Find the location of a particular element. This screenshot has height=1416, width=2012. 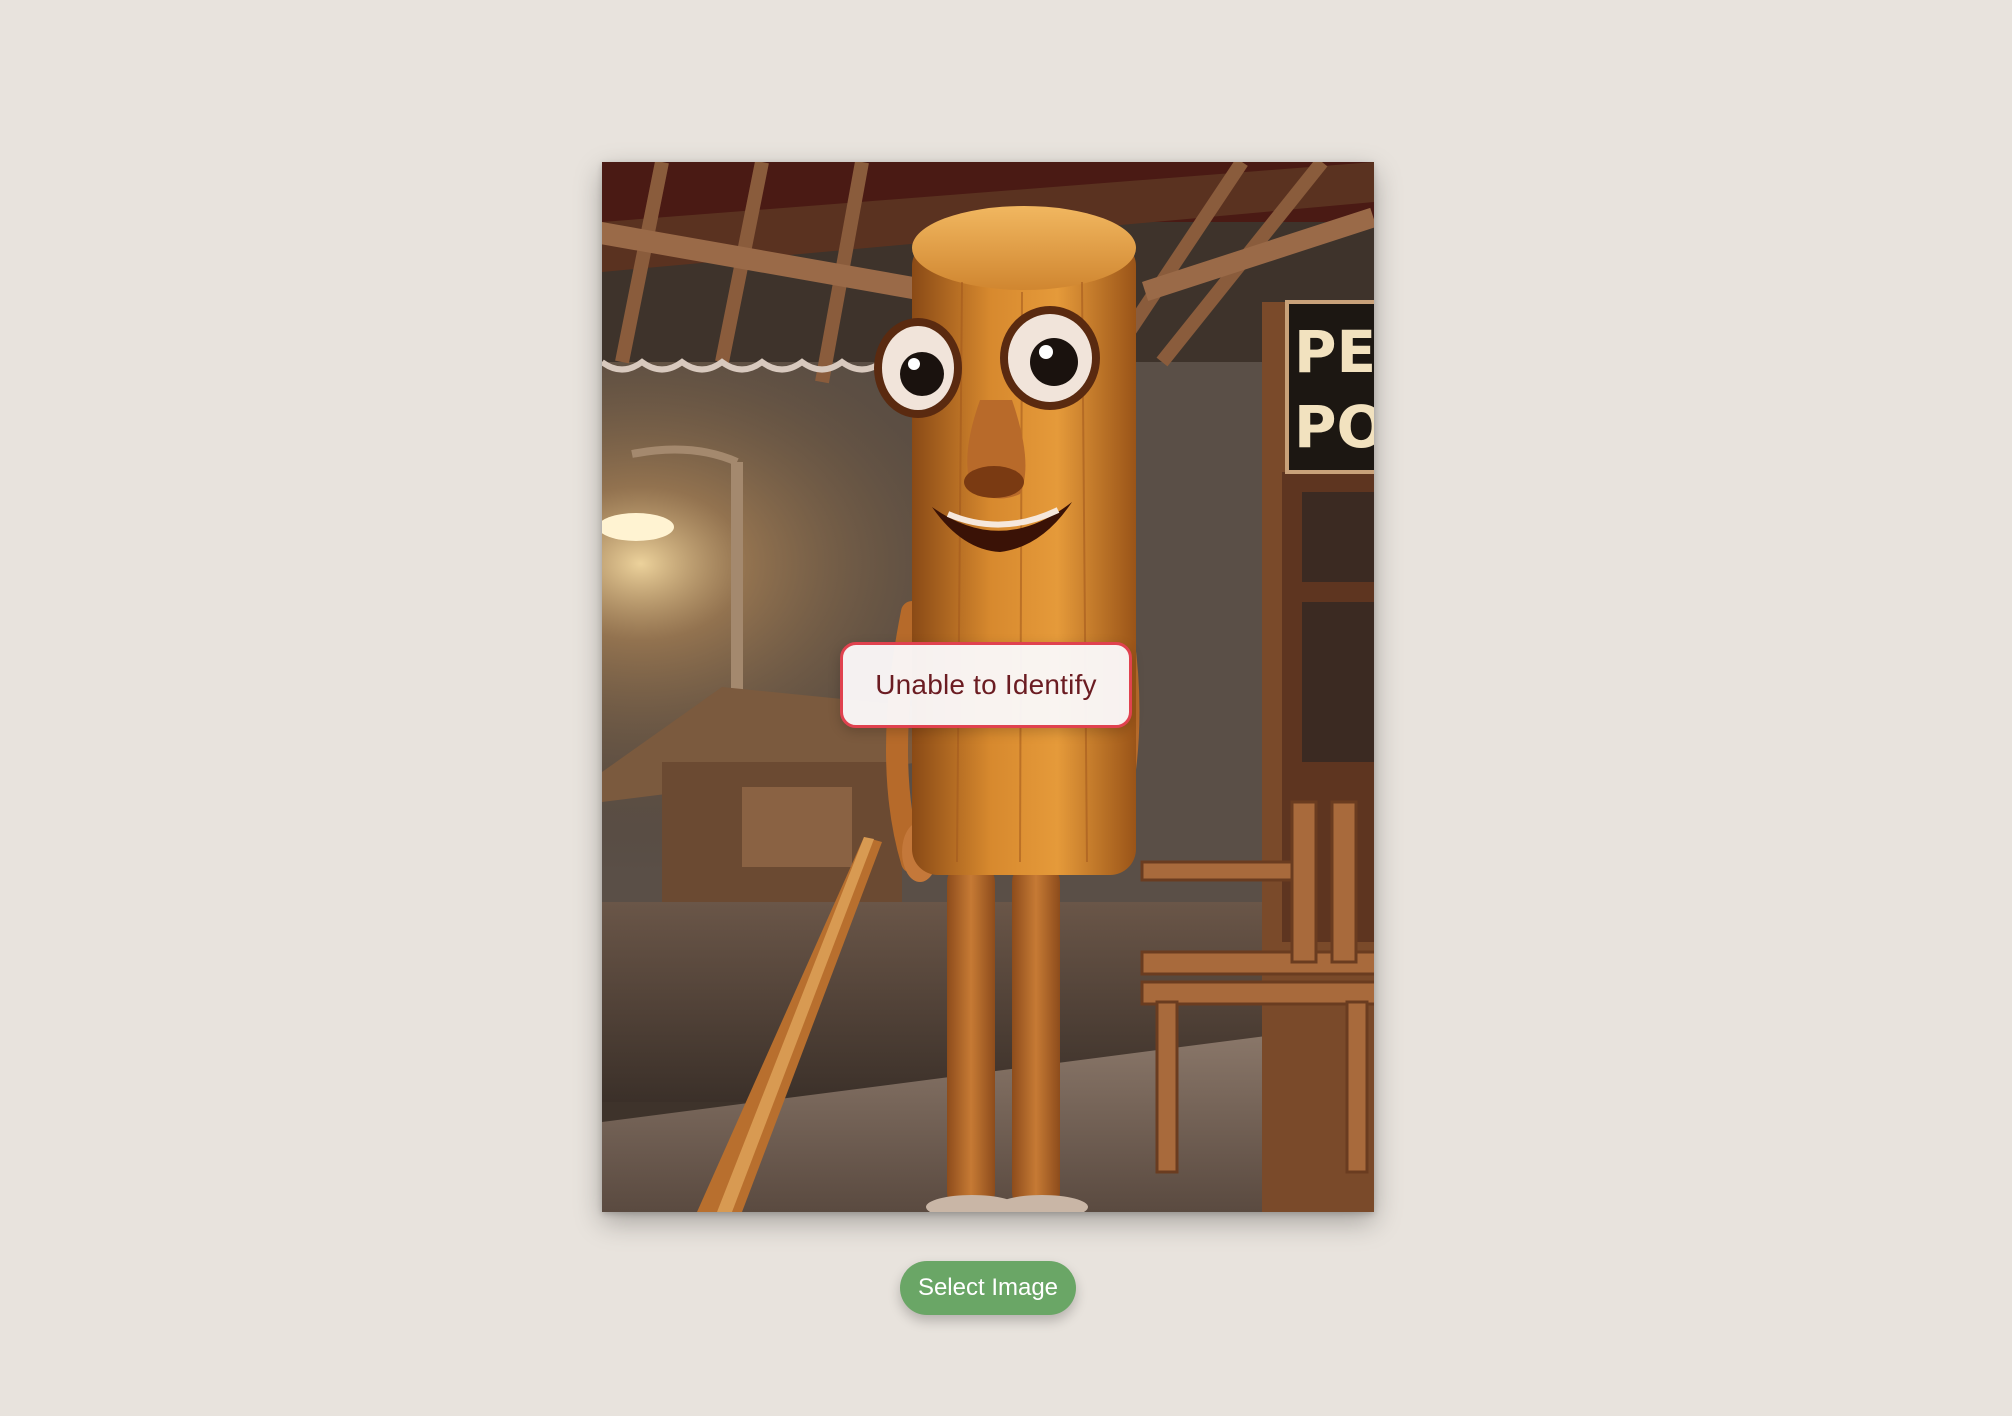

identification-result-badge: Unable to Identify is located at coordinates (986, 685).